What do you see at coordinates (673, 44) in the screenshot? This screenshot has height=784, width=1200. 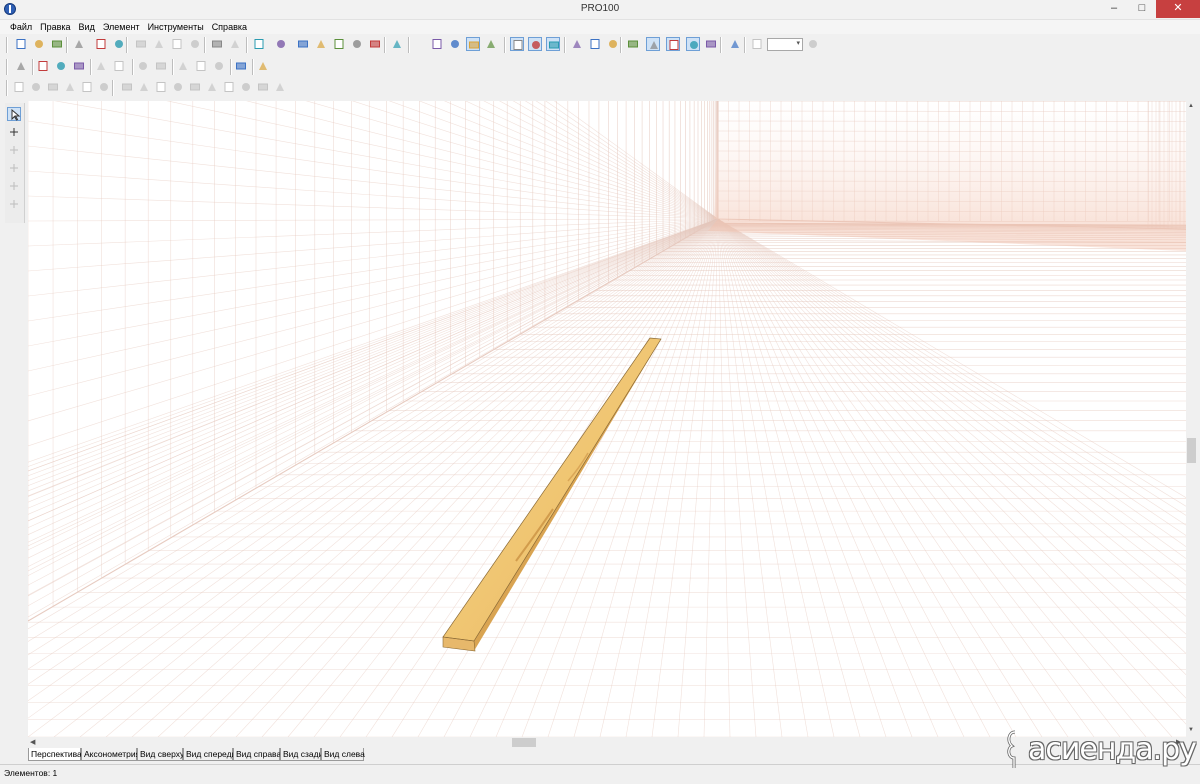 I see `grid-icon` at bounding box center [673, 44].